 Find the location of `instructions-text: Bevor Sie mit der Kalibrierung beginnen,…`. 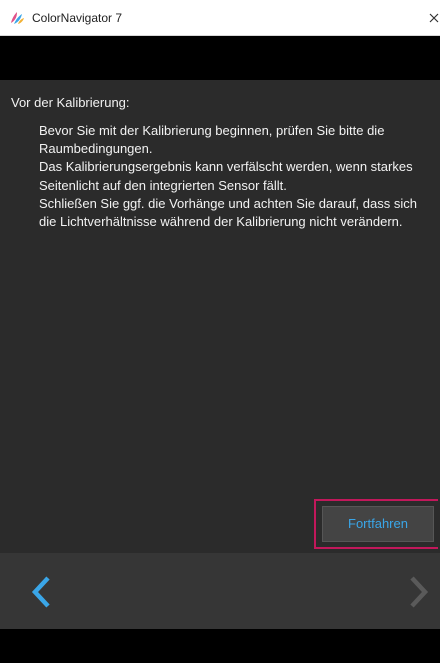

instructions-text: Bevor Sie mit der Kalibrierung beginnen,… is located at coordinates (236, 176).